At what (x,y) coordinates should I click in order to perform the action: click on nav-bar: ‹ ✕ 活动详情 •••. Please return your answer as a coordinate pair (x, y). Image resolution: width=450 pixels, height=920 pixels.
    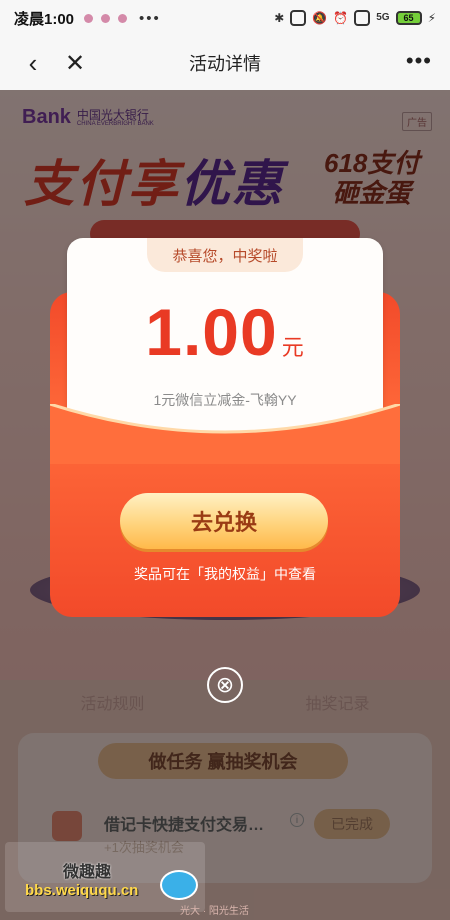
    Looking at the image, I should click on (225, 63).